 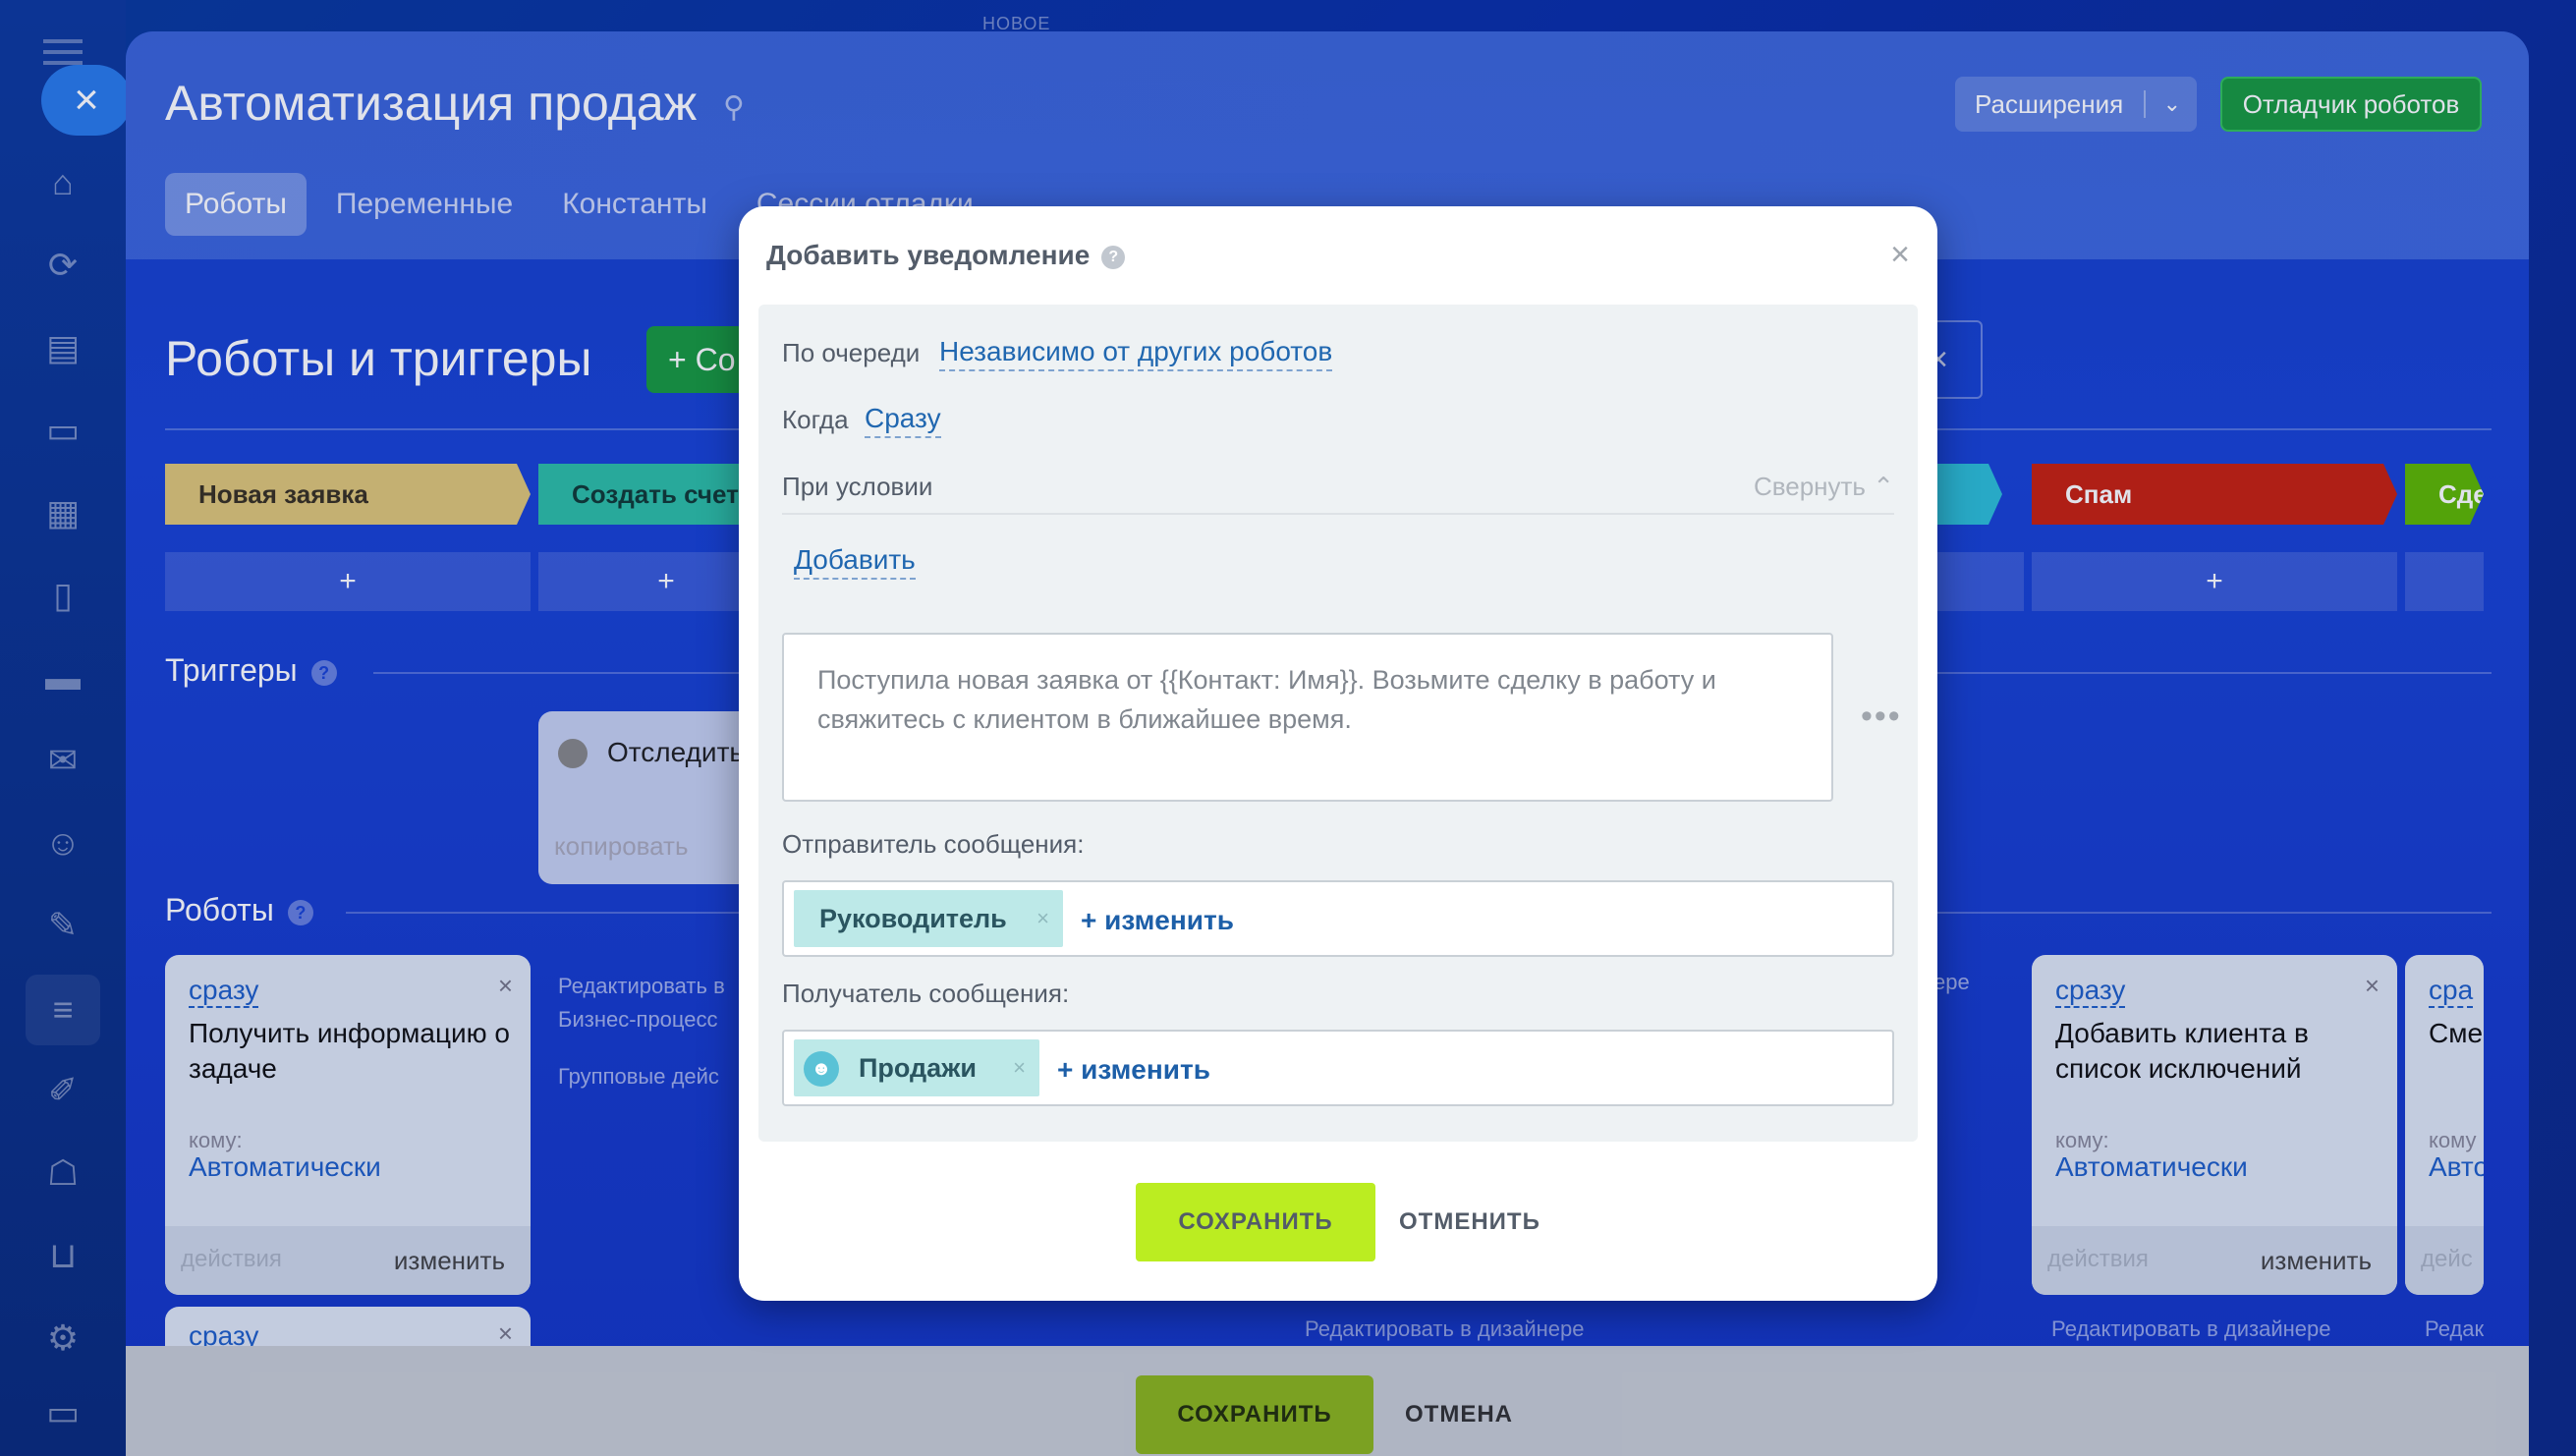 I want to click on divider, so click(x=1338, y=514).